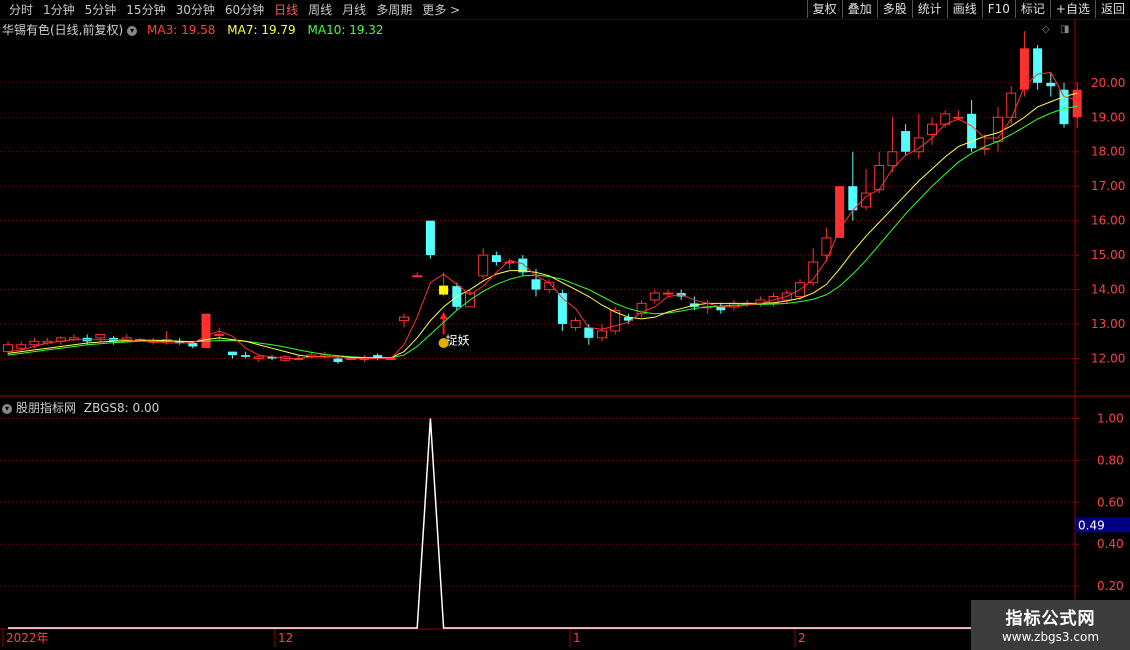  What do you see at coordinates (1108, 324) in the screenshot?
I see `y-tick-label: 13.00` at bounding box center [1108, 324].